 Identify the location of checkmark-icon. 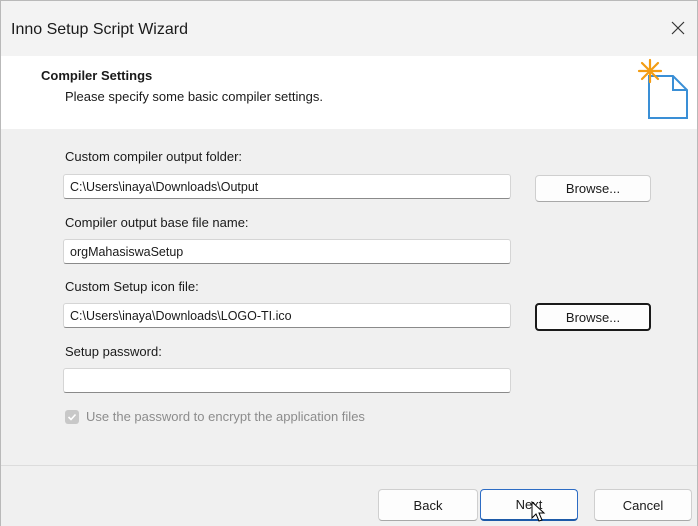
(72, 417).